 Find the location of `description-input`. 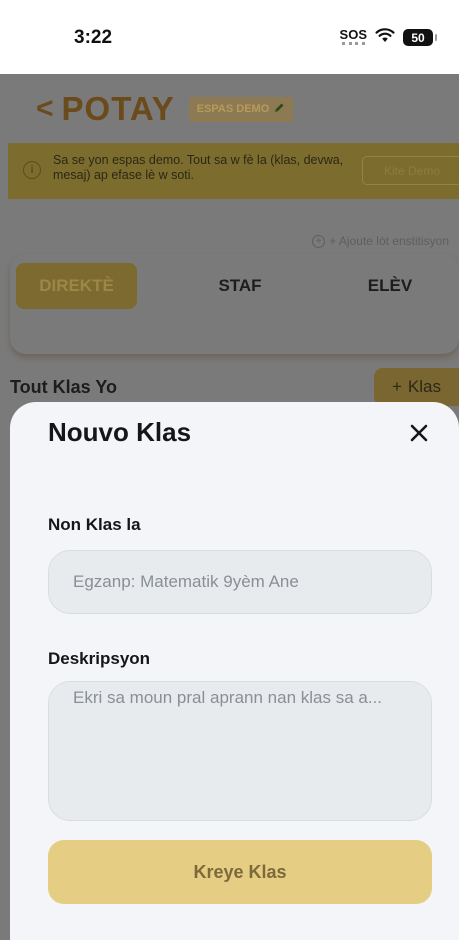

description-input is located at coordinates (240, 751).